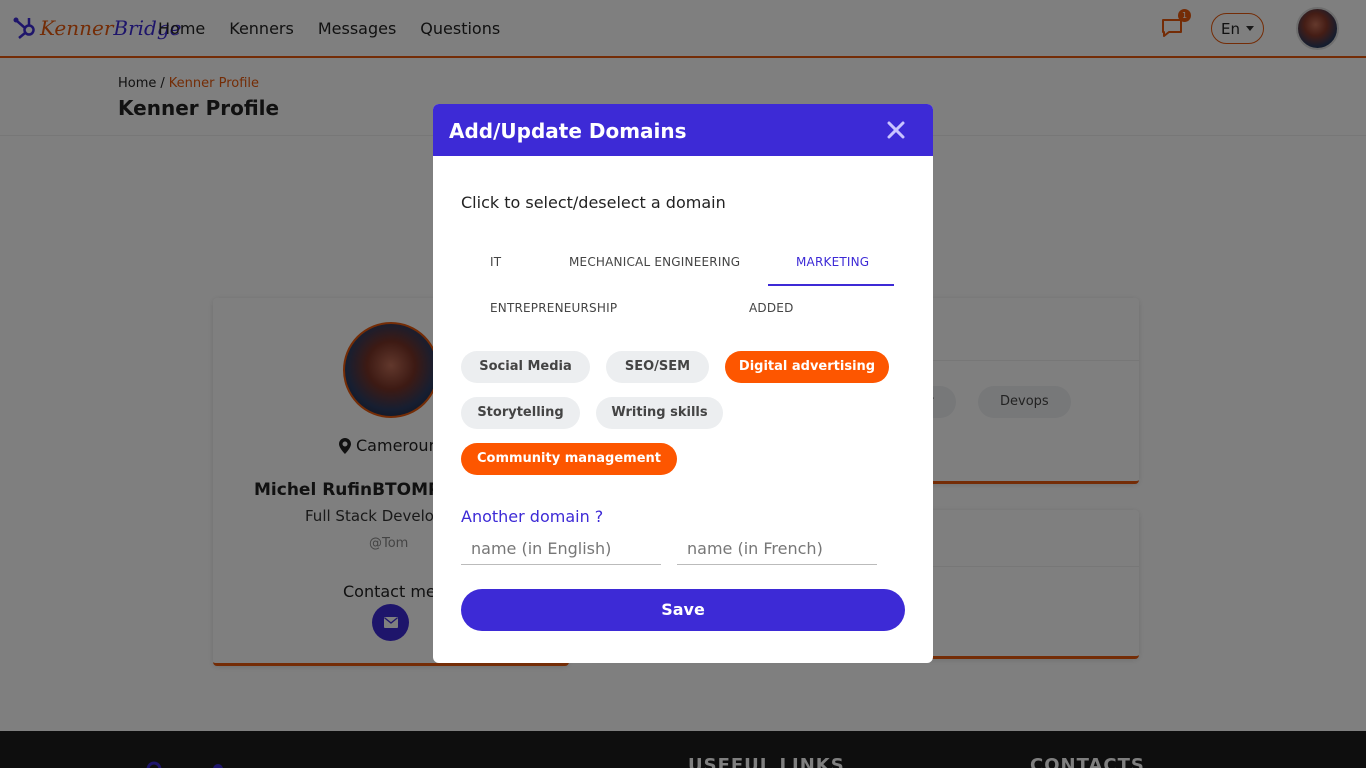  I want to click on domain-chip-storytelling: Storytelling, so click(520, 413).